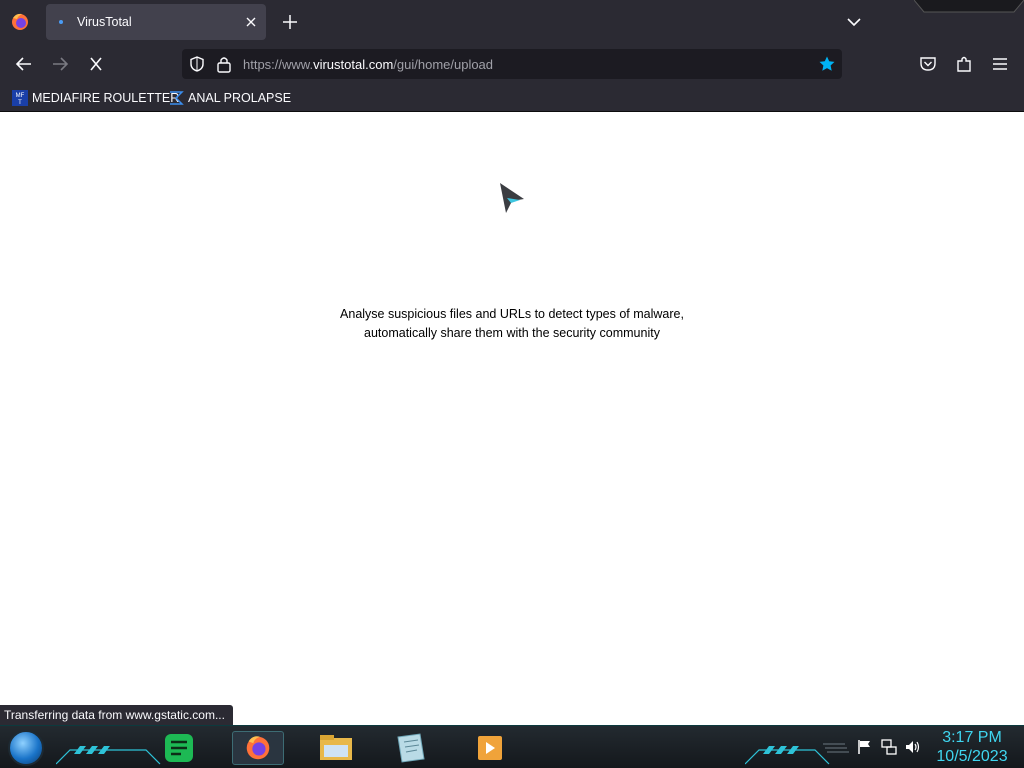 This screenshot has width=1024, height=768. Describe the element at coordinates (490, 748) in the screenshot. I see `media-player-icon` at that location.